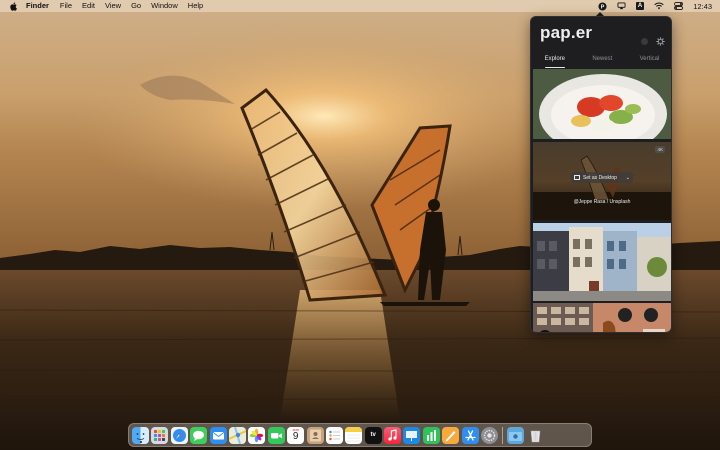 This screenshot has height=450, width=720. I want to click on set-as-desktop-button: Set as Desktop ⌄, so click(602, 177).